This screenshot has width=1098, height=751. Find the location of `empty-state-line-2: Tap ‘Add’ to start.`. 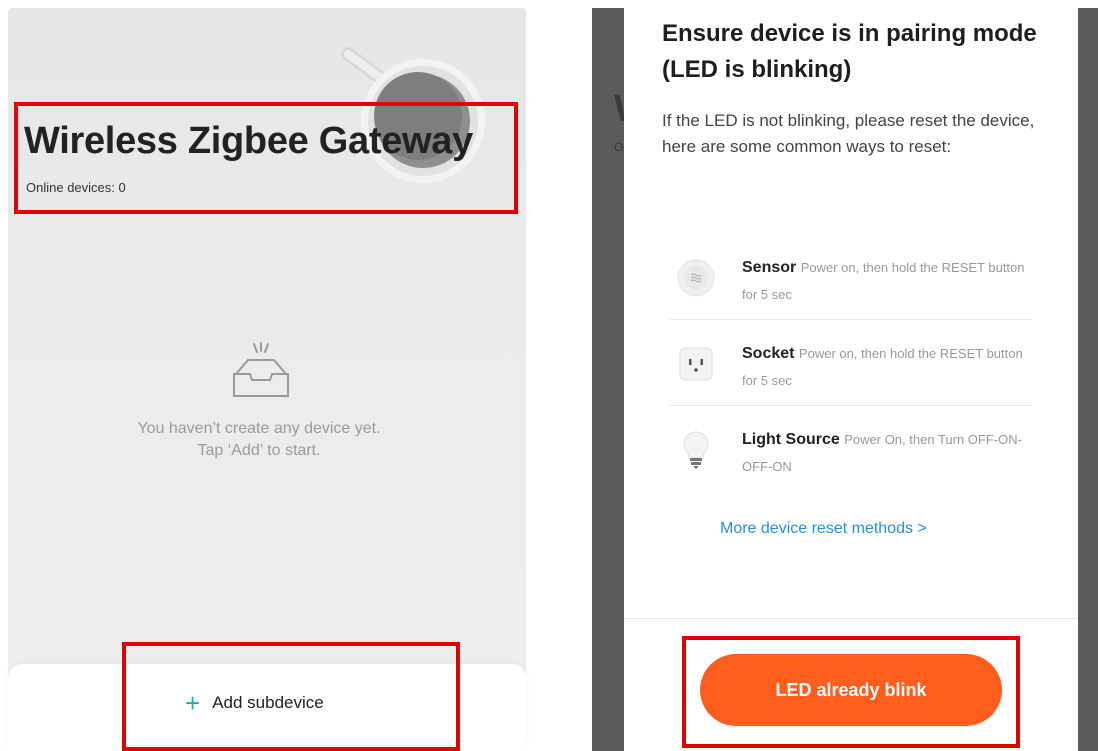

empty-state-line-2: Tap ‘Add’ to start. is located at coordinates (259, 450).